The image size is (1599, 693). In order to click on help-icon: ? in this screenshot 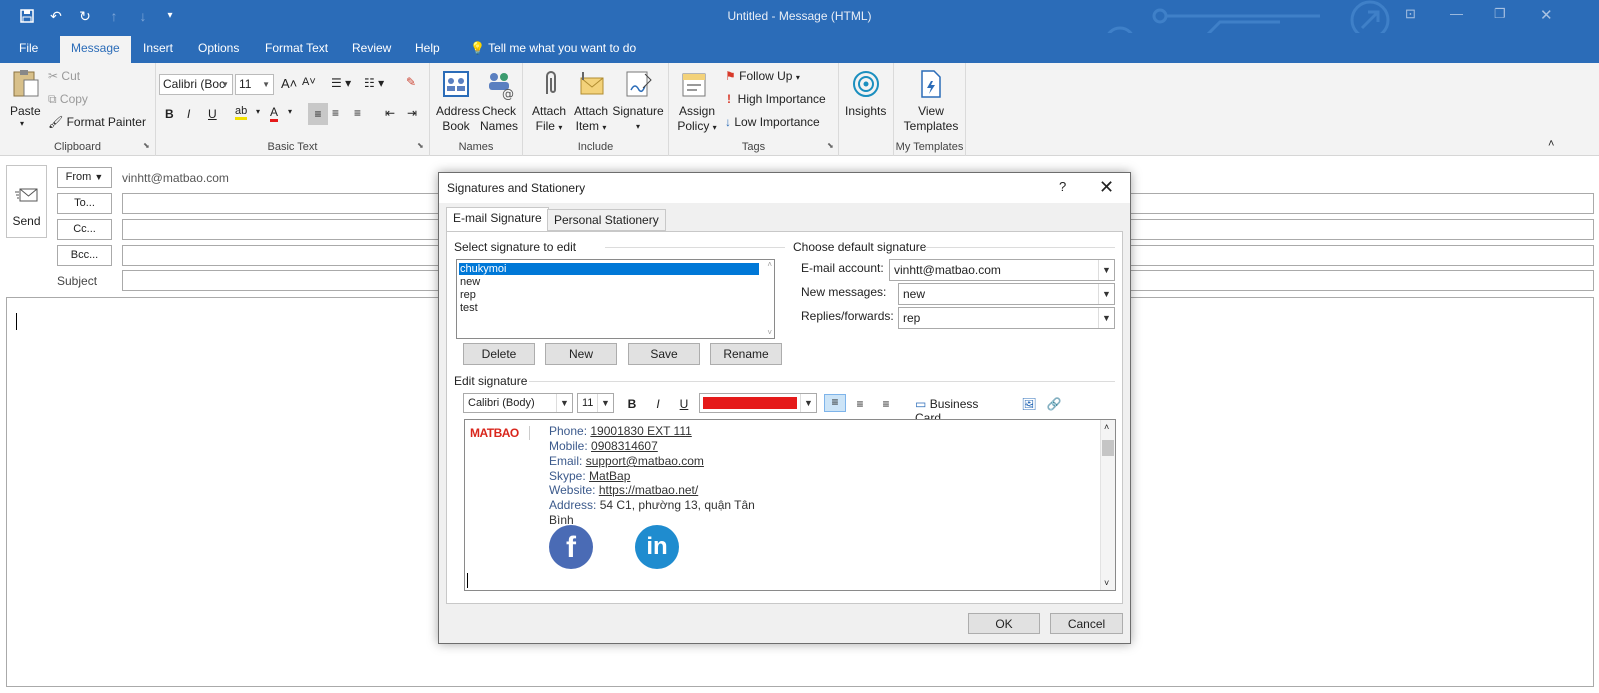, I will do `click(1062, 186)`.